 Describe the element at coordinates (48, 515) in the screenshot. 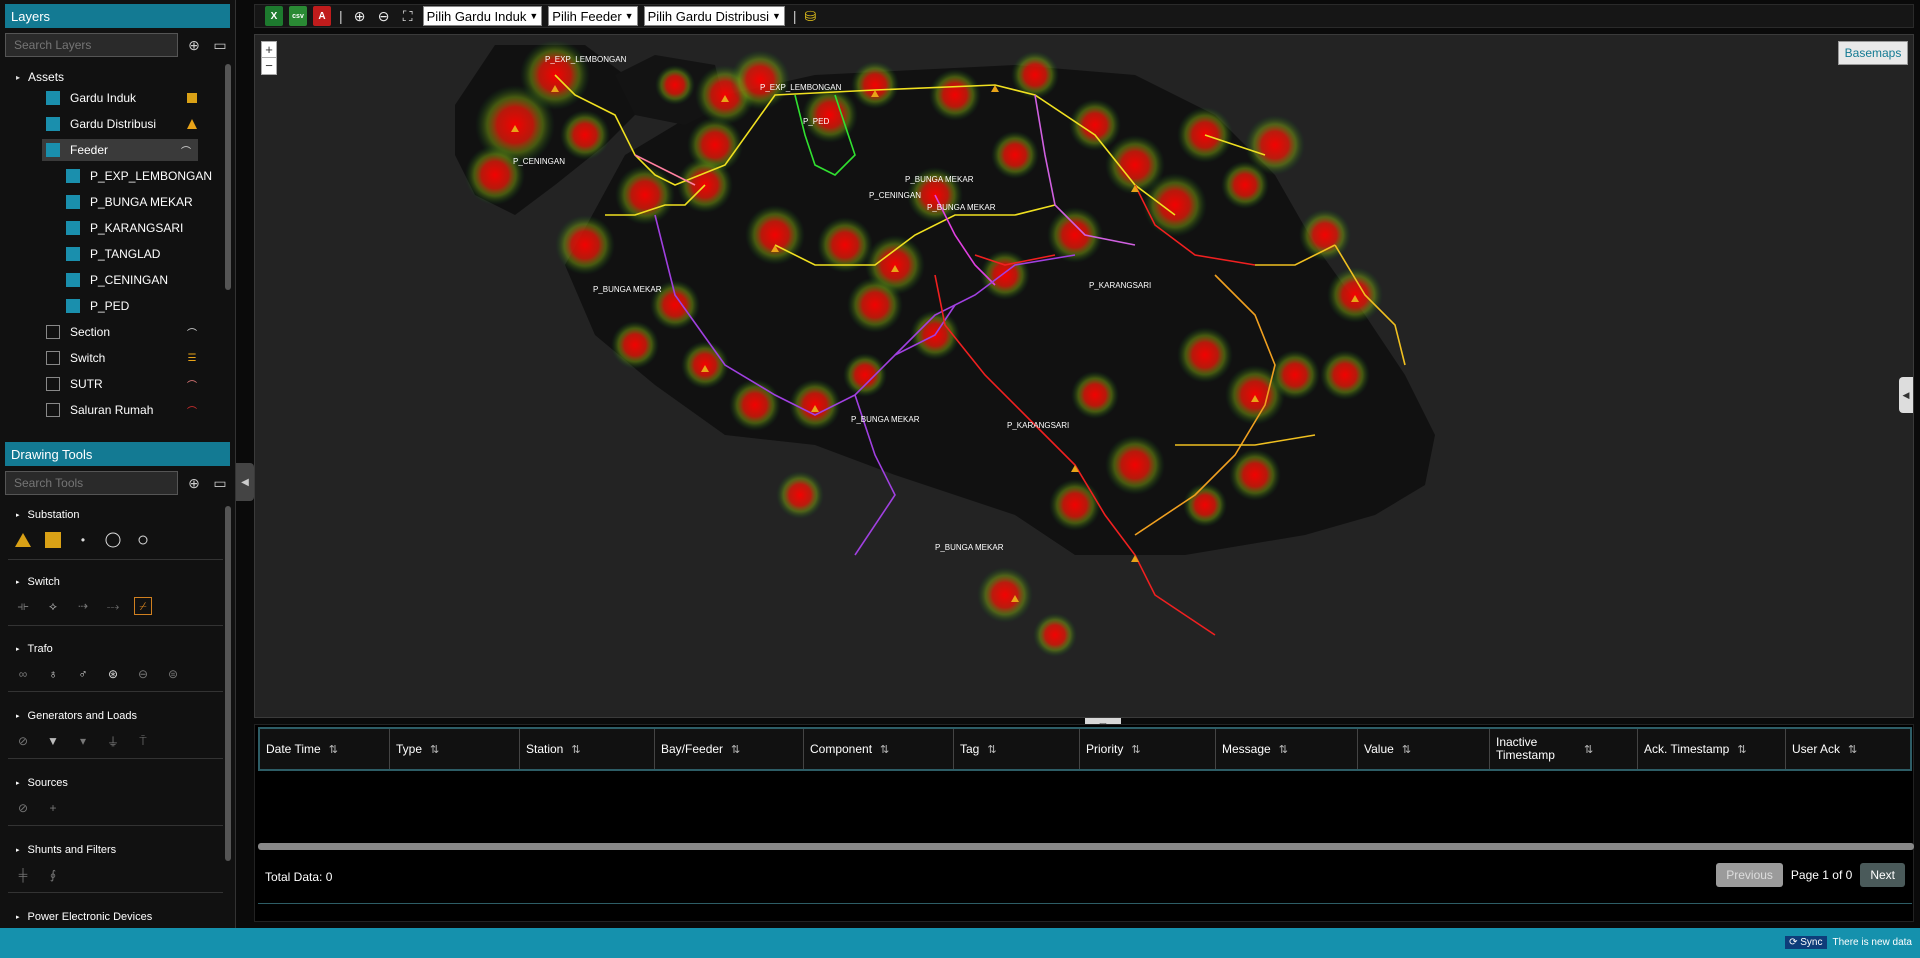

I see `tool-group-substation: ▸ Substation` at that location.